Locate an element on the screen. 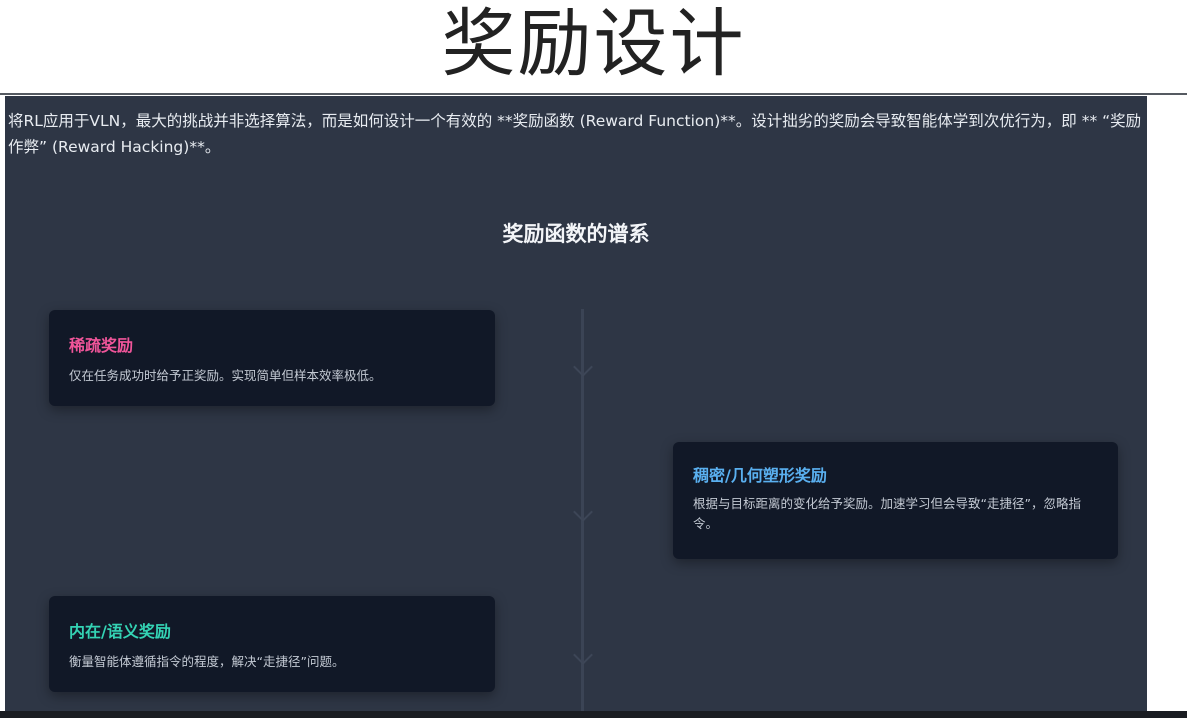 The width and height of the screenshot is (1187, 718). reward-card-description: 根据与目标距离的变化给予奖励。加速学习但会导致“走捷径”，忽略指令。 is located at coordinates (887, 513).